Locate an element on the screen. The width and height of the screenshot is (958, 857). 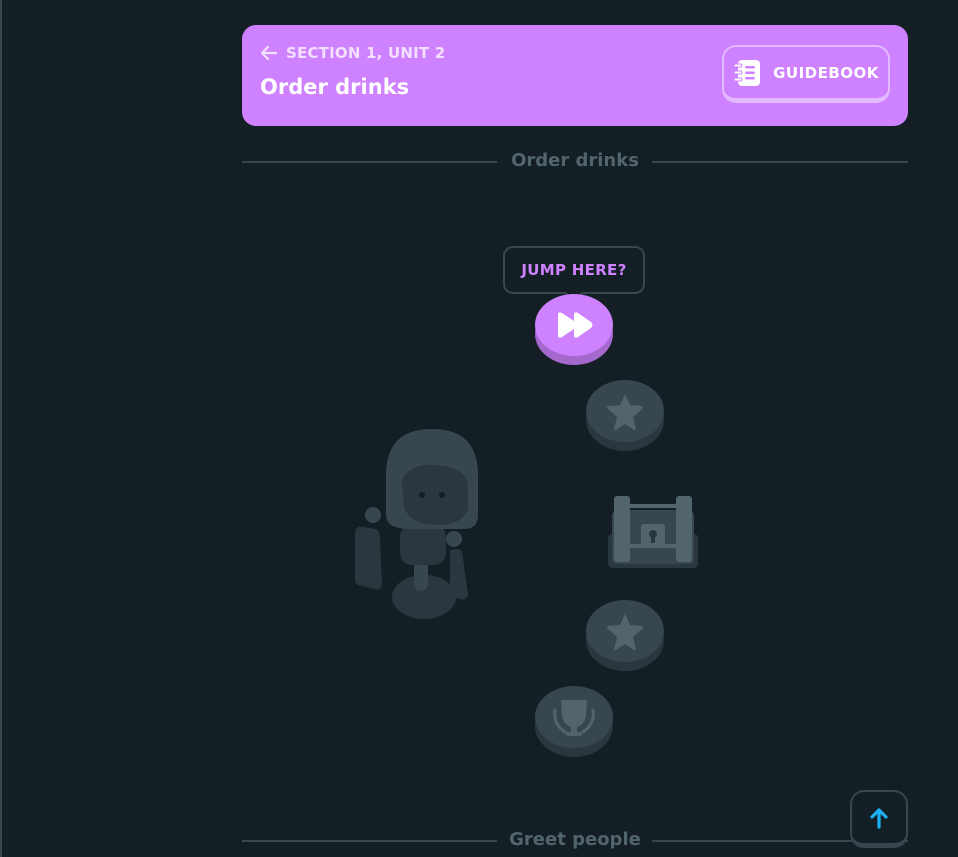
guidebook-button: GUIDEBOOK is located at coordinates (806, 74).